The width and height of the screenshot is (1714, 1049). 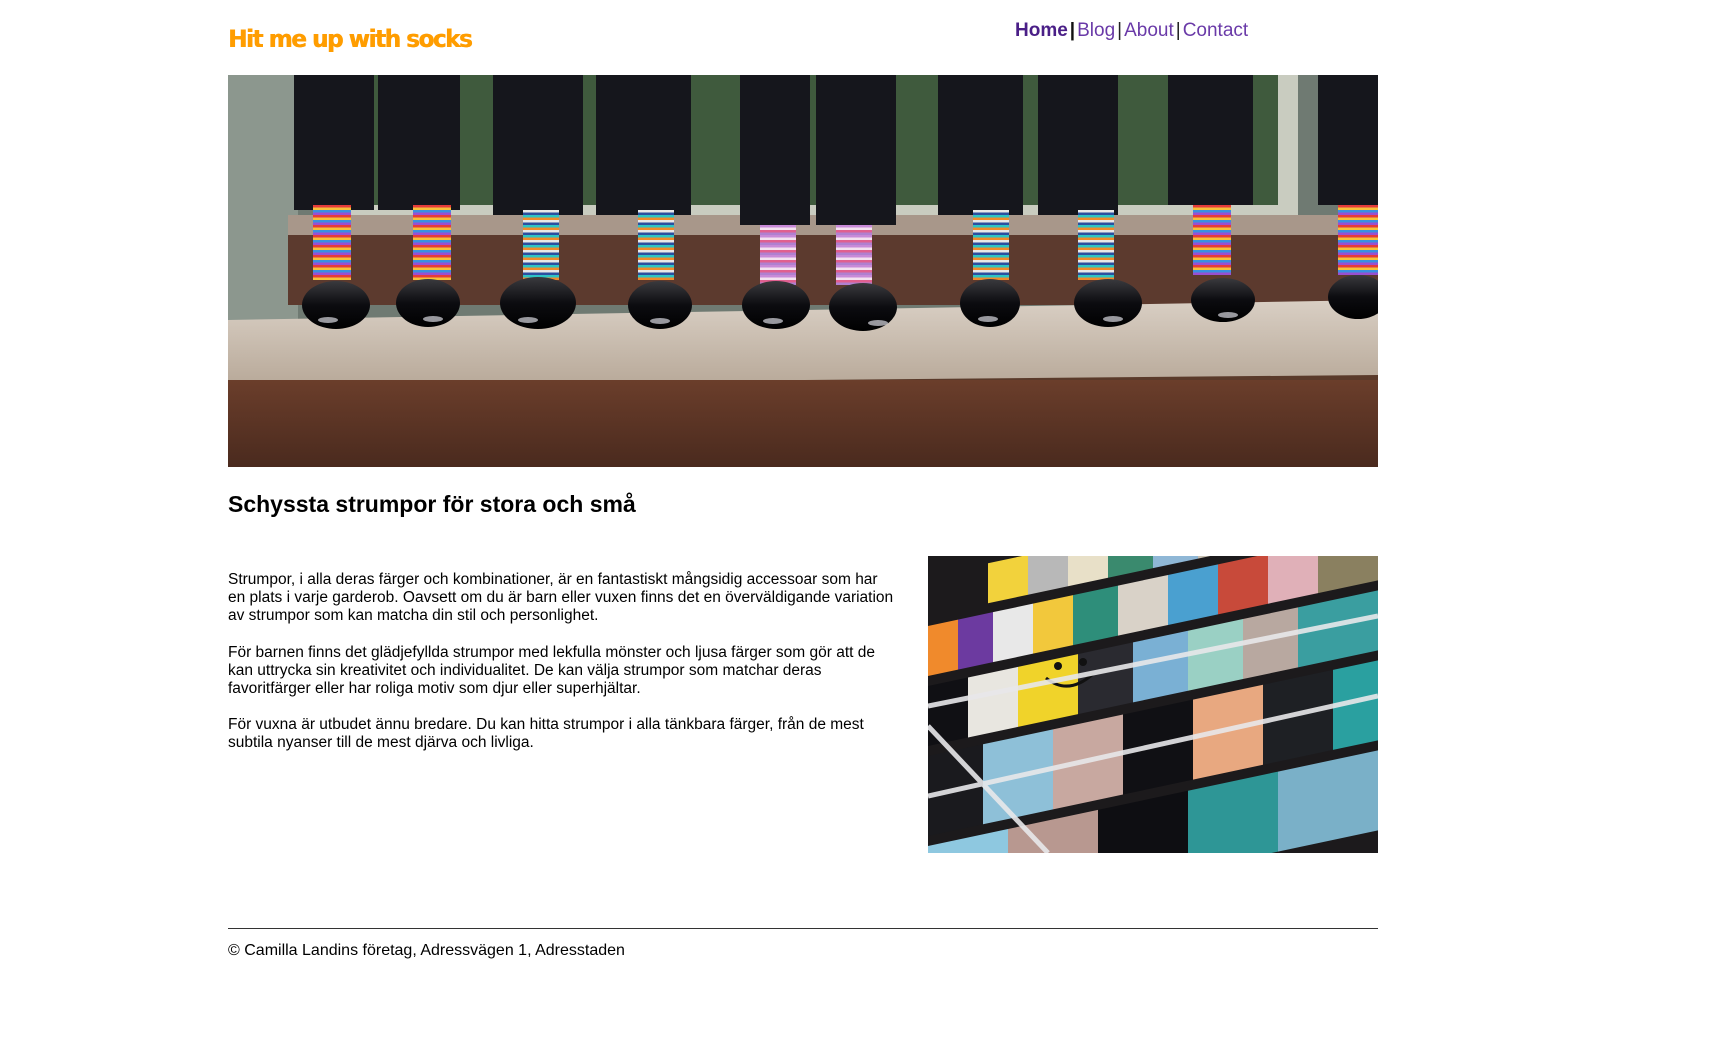 I want to click on nav-blog: Blog, so click(x=1096, y=30).